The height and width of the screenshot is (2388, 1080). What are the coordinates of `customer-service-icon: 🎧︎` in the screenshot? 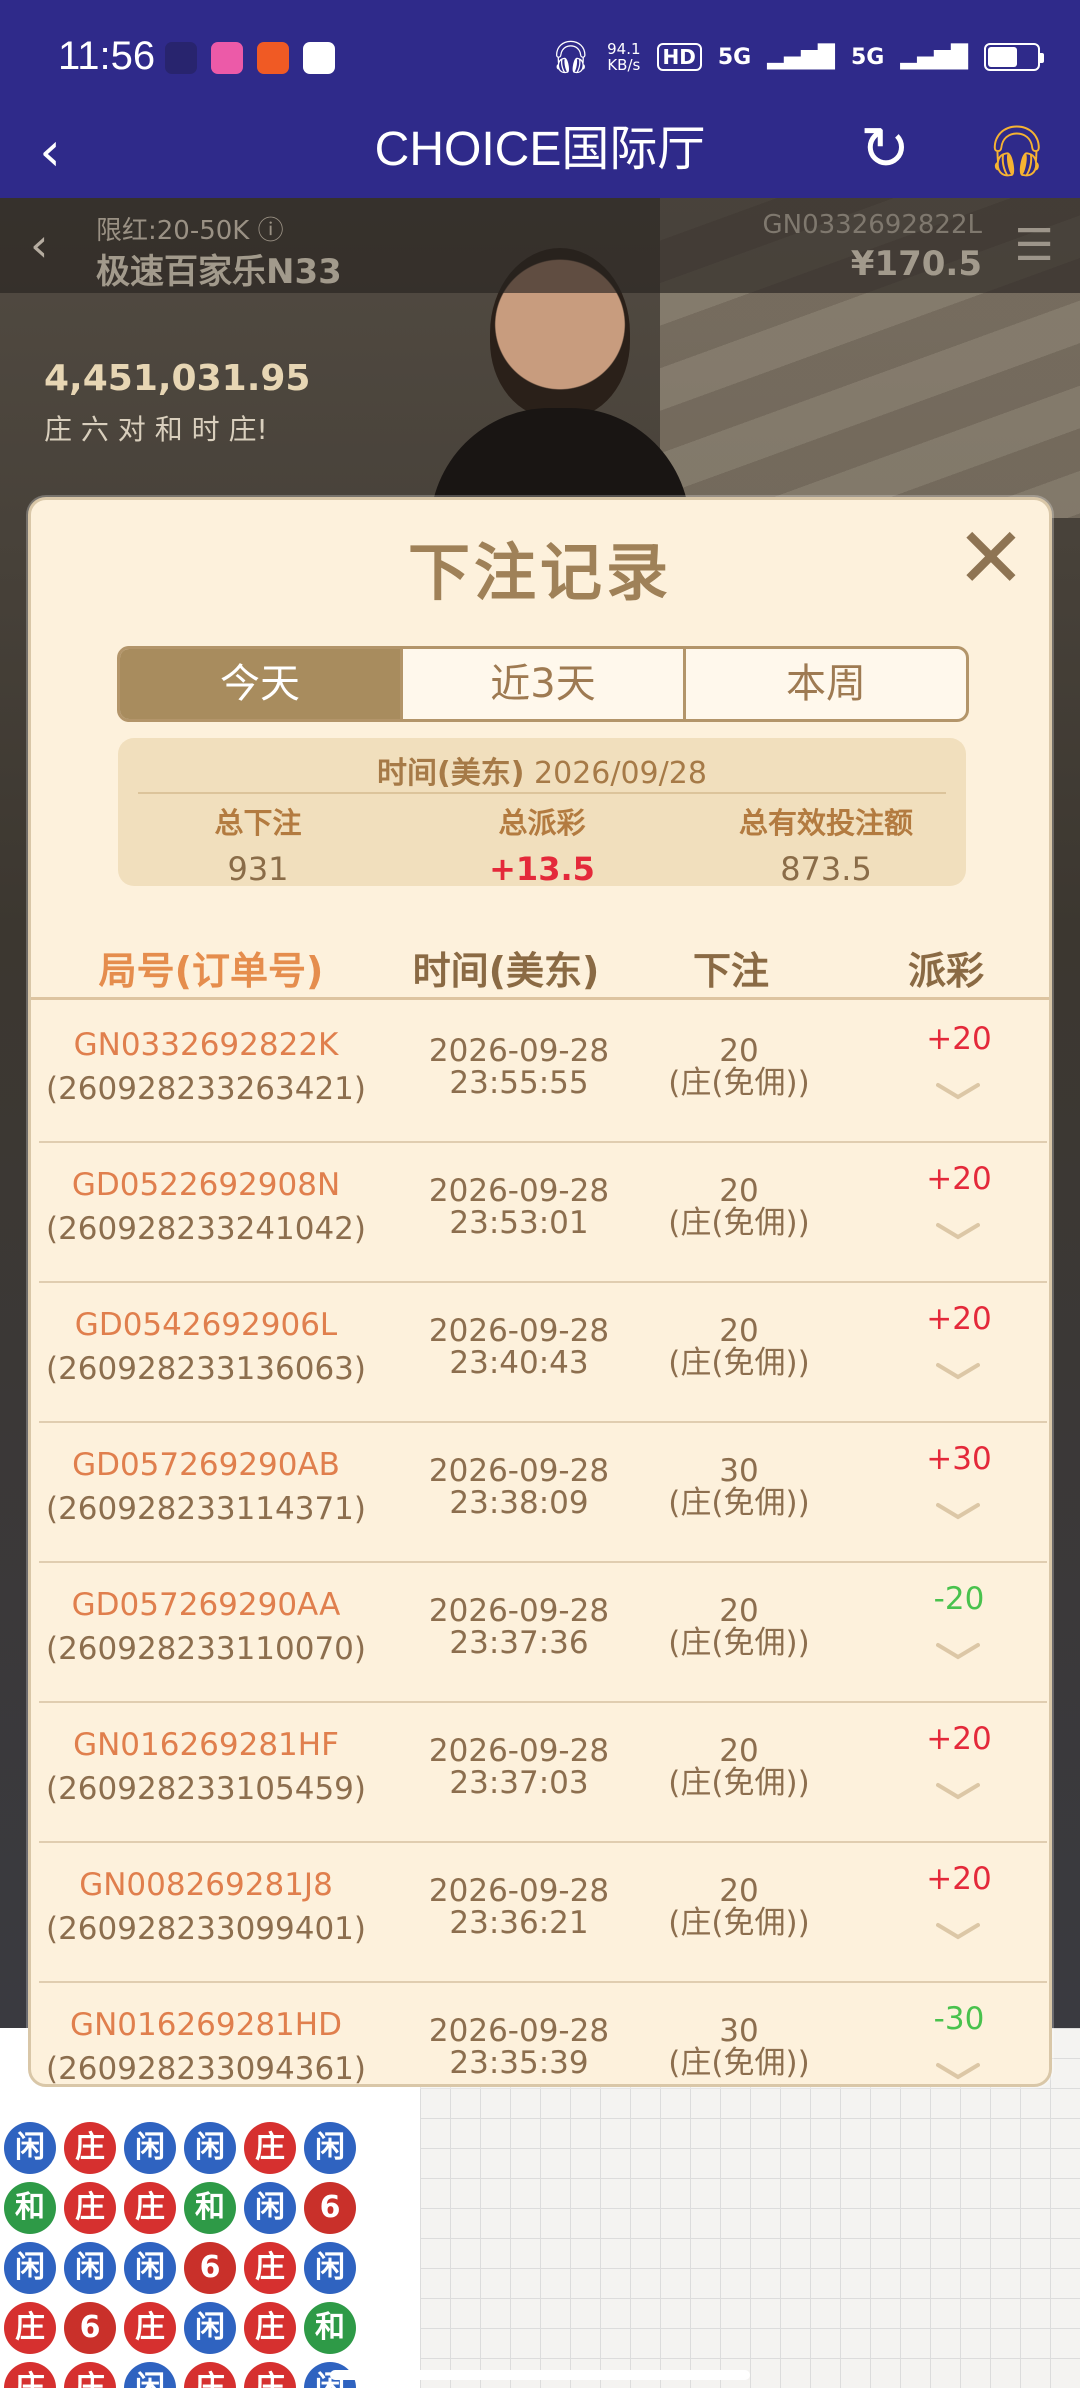 It's located at (1017, 151).